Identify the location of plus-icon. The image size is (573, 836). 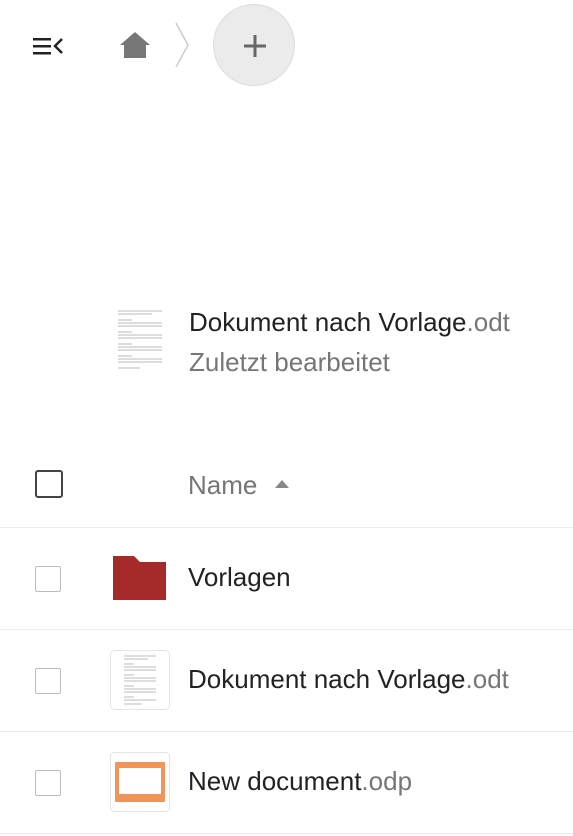
(255, 46).